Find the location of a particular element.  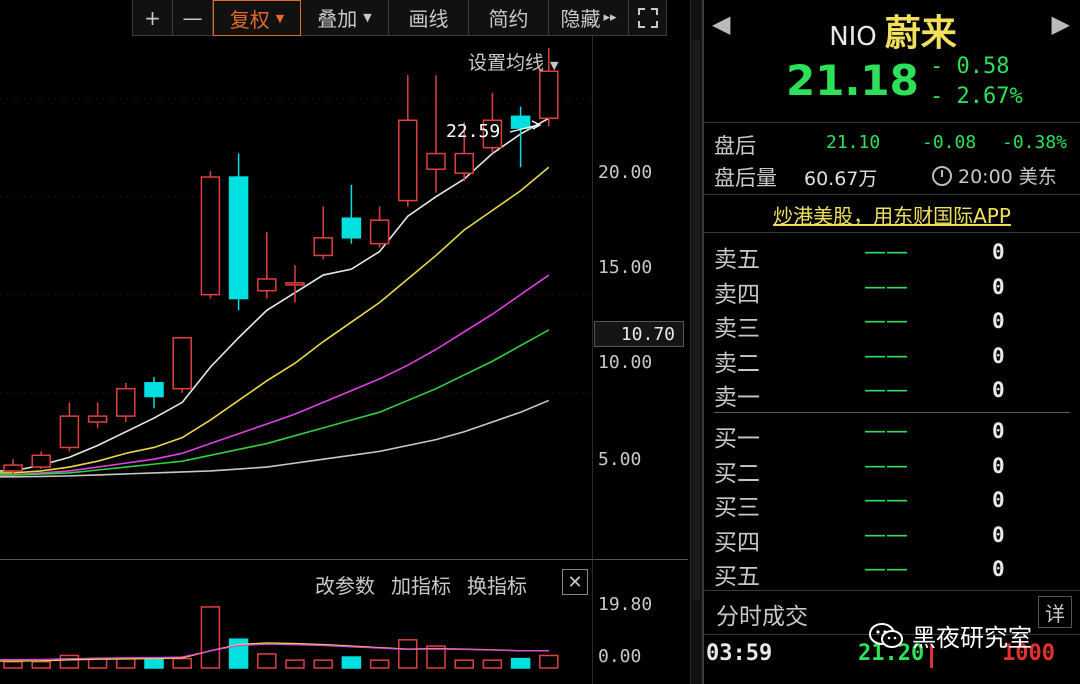

indicator-toolbar: 改参数 加指标 换指标 is located at coordinates (421, 584).